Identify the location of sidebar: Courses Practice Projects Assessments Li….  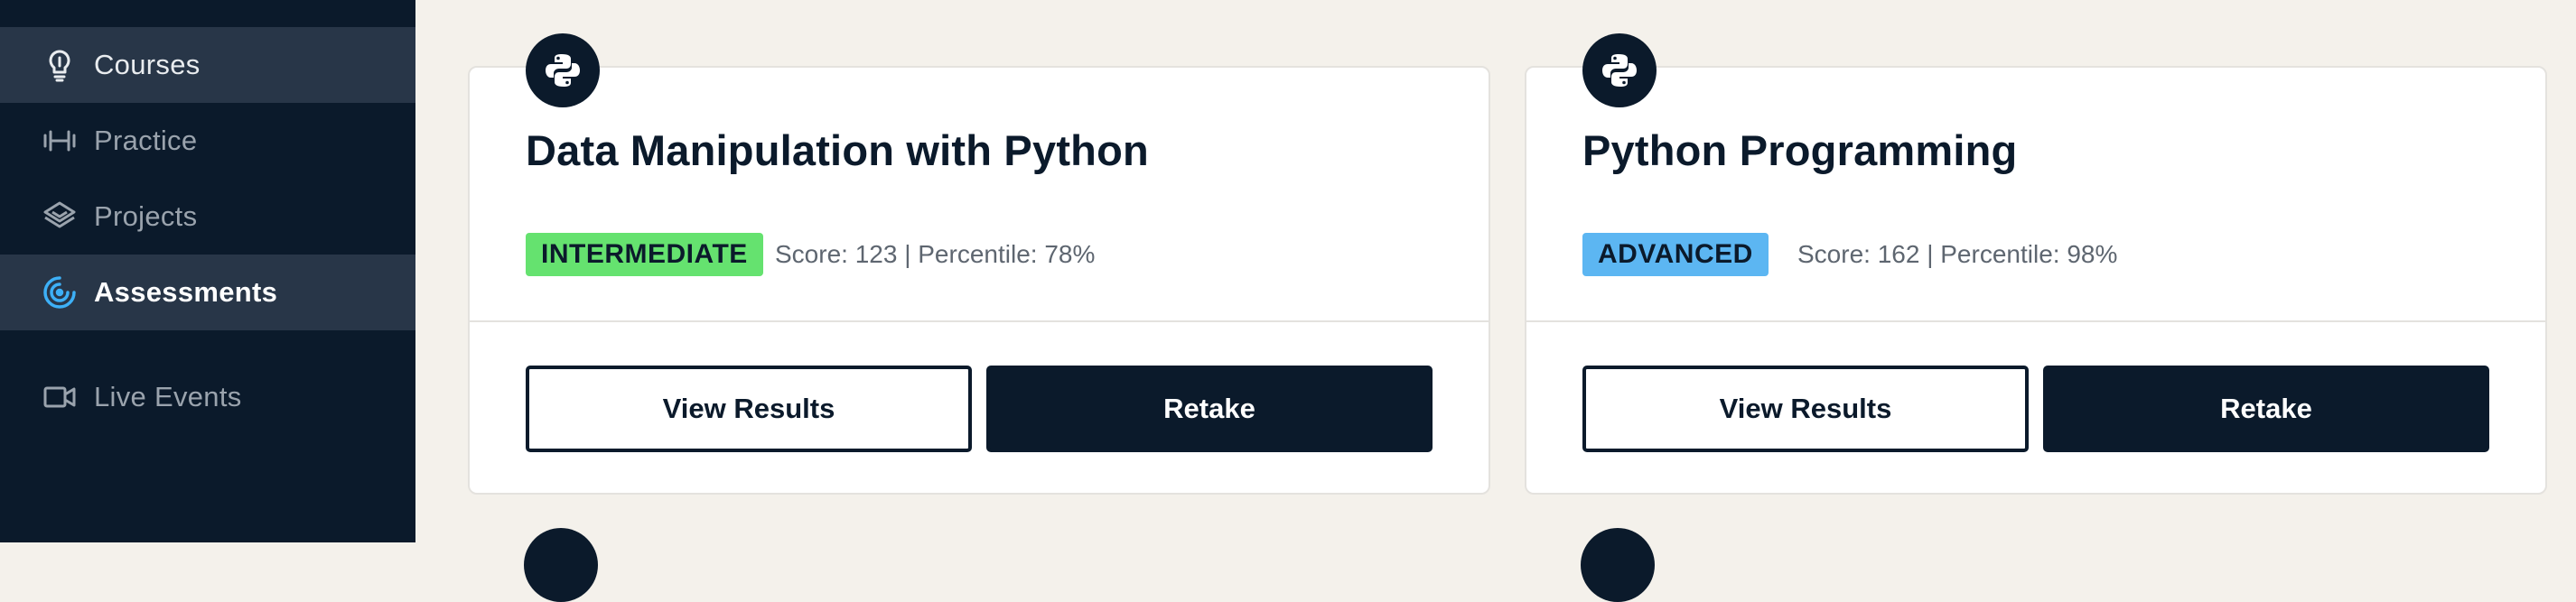
(207, 271).